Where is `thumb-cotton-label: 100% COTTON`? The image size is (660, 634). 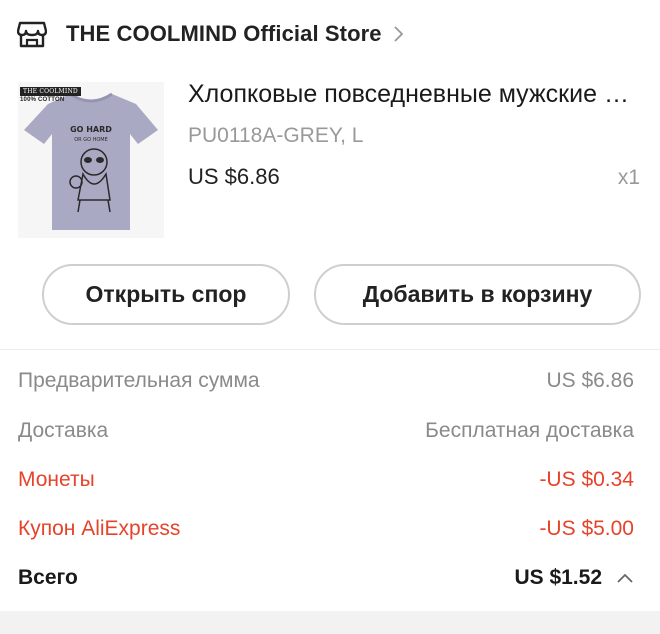 thumb-cotton-label: 100% COTTON is located at coordinates (42, 100).